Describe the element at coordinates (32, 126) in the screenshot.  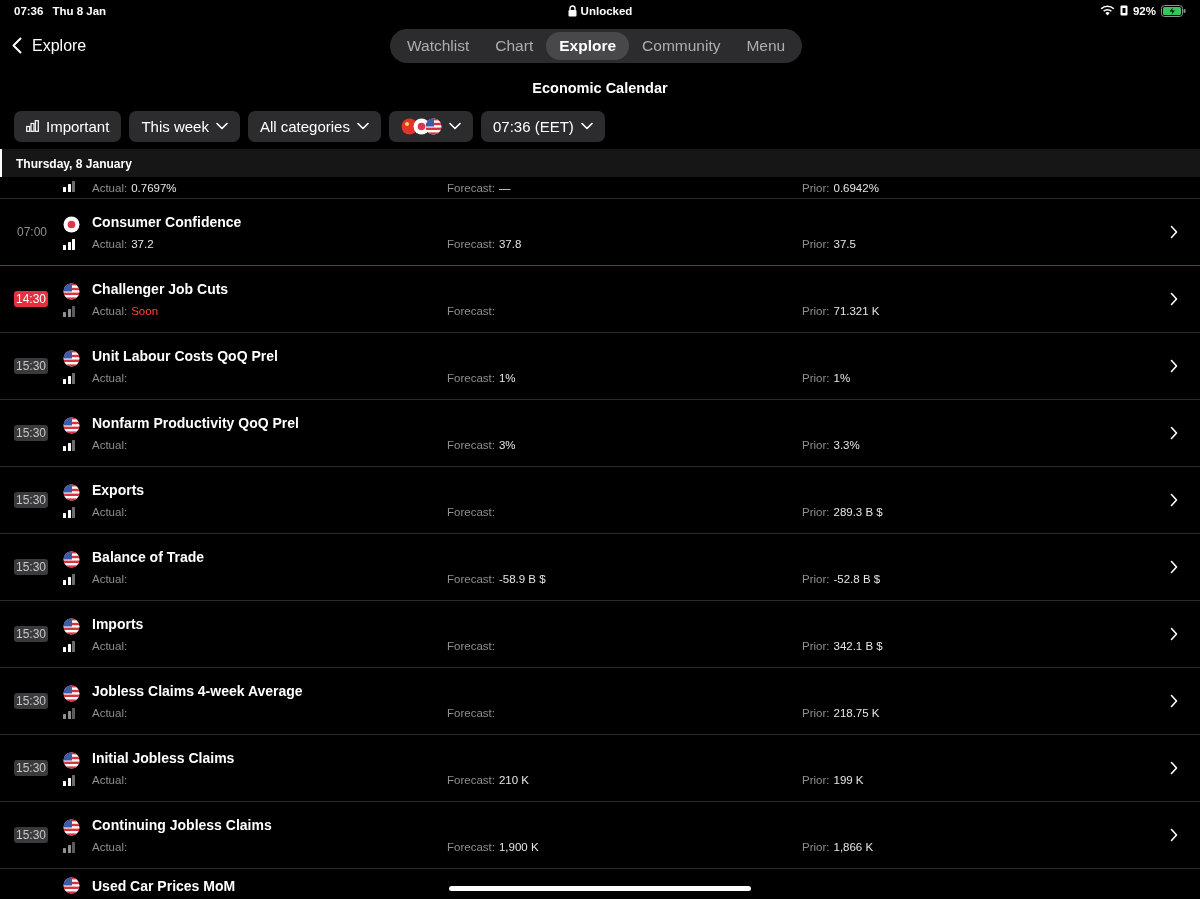
I see `bar-chart-icon` at that location.